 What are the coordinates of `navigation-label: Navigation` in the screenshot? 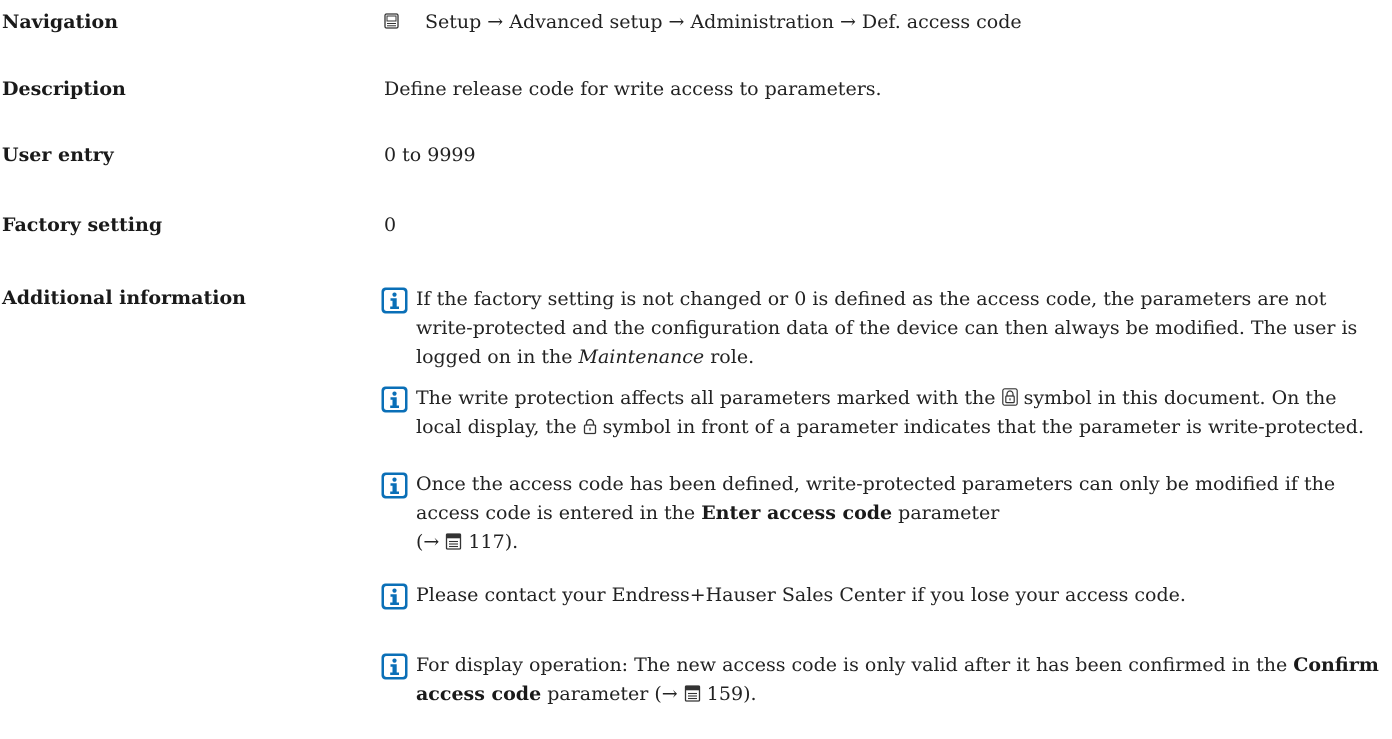 It's located at (60, 22).